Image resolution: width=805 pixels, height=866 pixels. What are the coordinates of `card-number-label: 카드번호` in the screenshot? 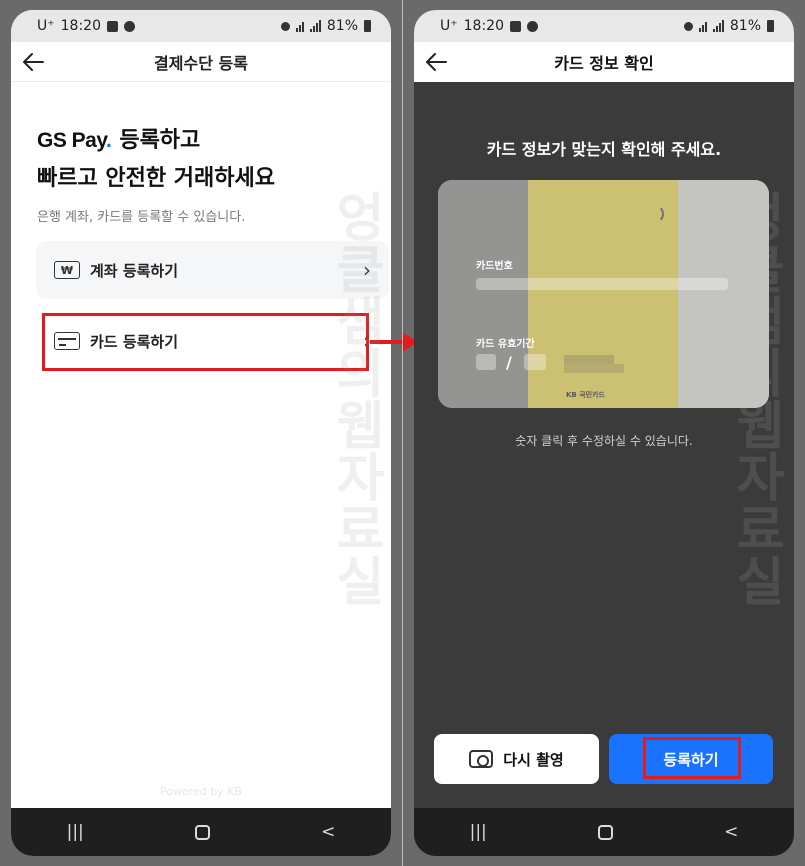 It's located at (494, 266).